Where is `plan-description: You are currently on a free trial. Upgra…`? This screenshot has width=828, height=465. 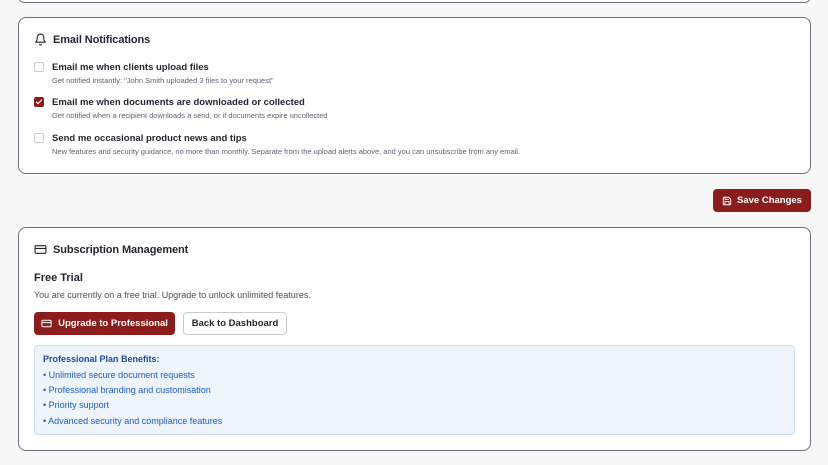
plan-description: You are currently on a free trial. Upgra… is located at coordinates (172, 295).